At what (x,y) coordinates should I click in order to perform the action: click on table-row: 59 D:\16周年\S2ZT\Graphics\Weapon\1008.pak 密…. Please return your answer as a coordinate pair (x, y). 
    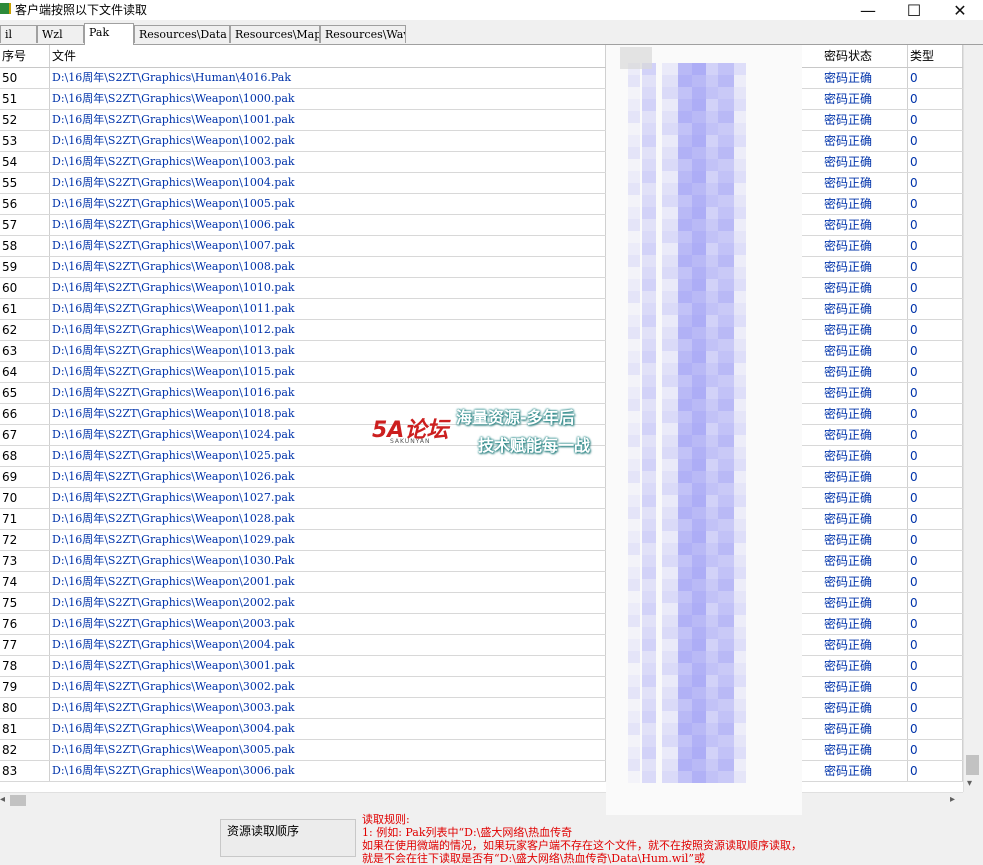
    Looking at the image, I should click on (481, 267).